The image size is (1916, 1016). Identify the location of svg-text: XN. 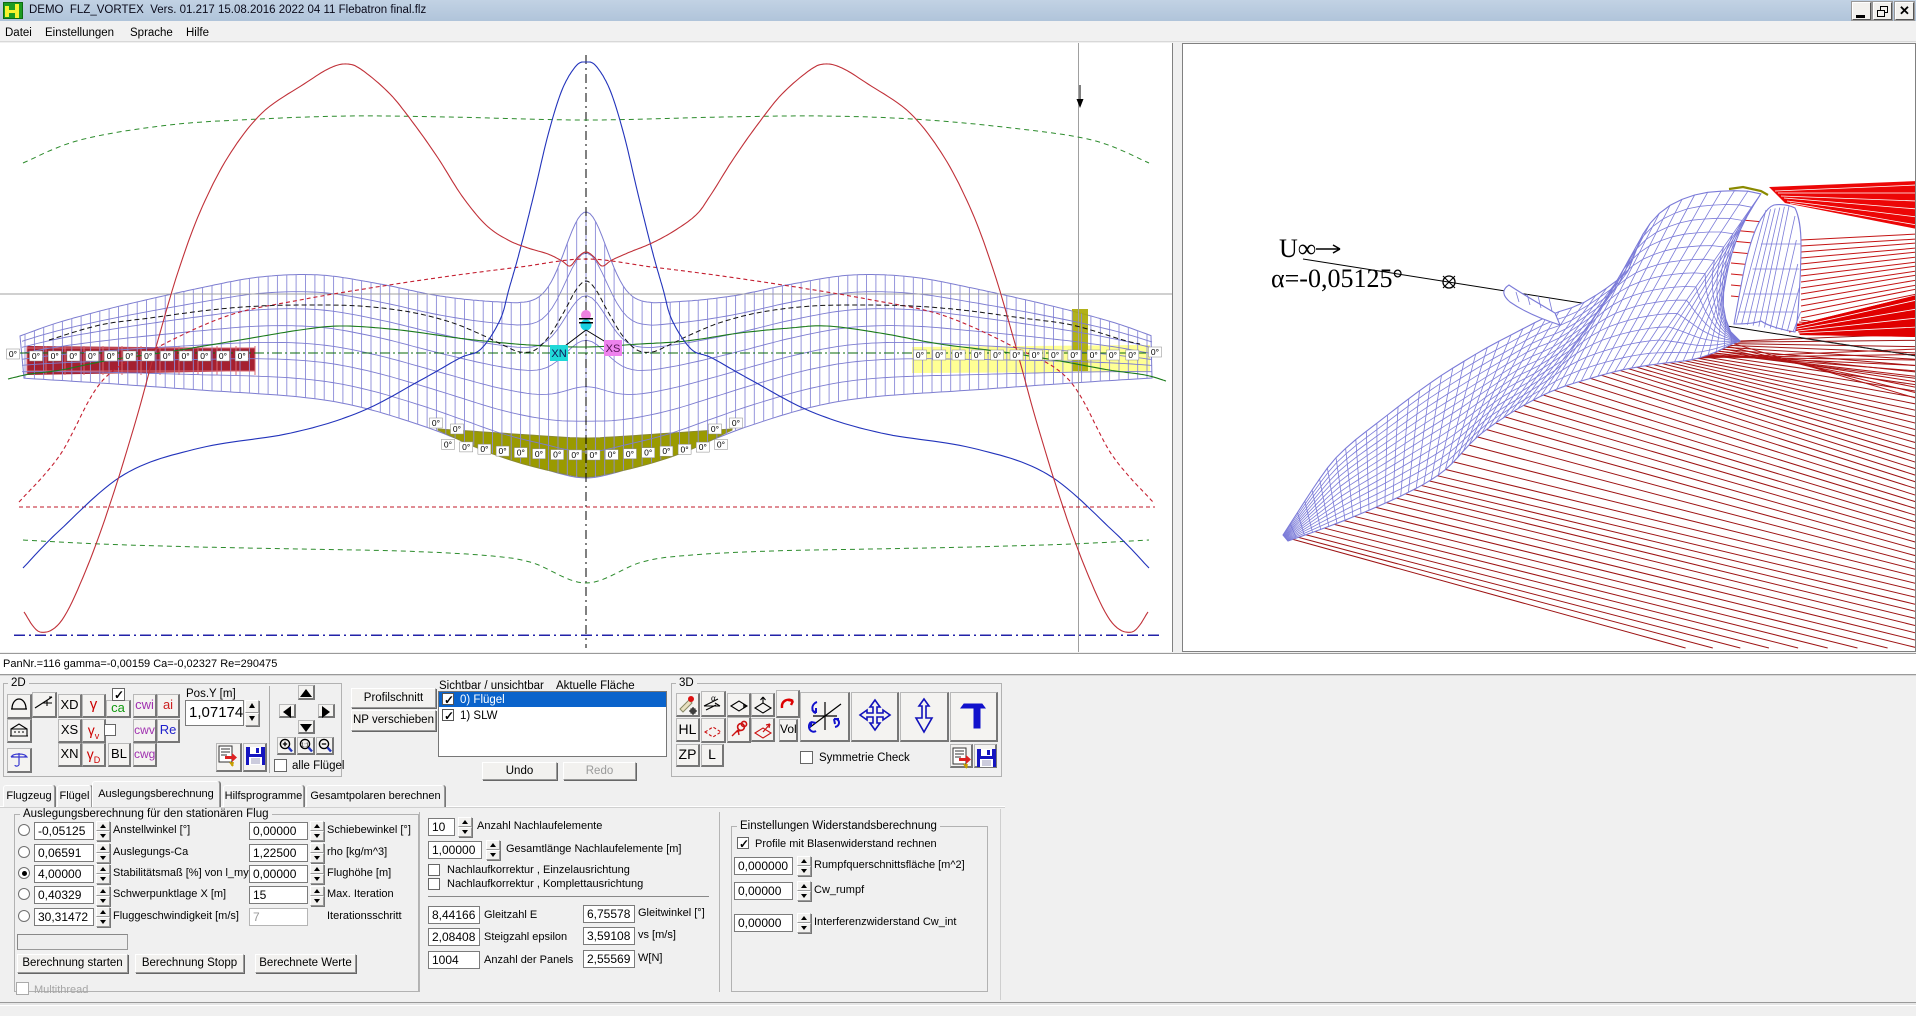
(558, 354).